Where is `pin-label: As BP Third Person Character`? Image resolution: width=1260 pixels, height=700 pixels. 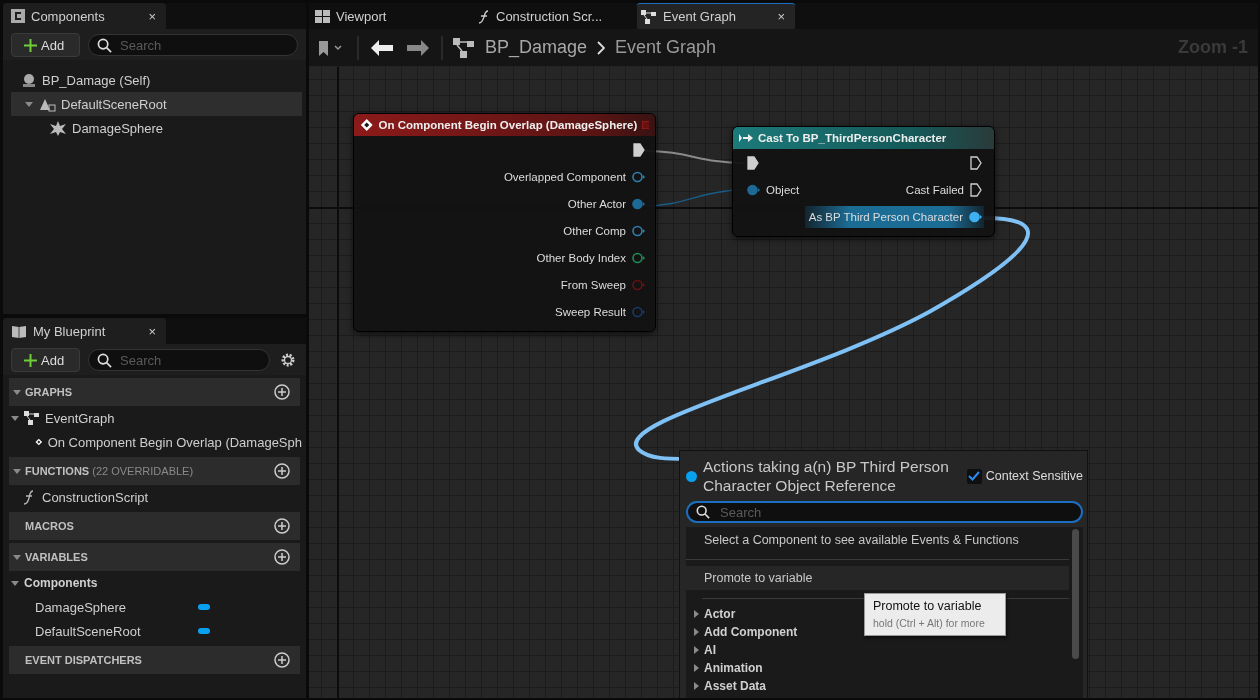 pin-label: As BP Third Person Character is located at coordinates (885, 216).